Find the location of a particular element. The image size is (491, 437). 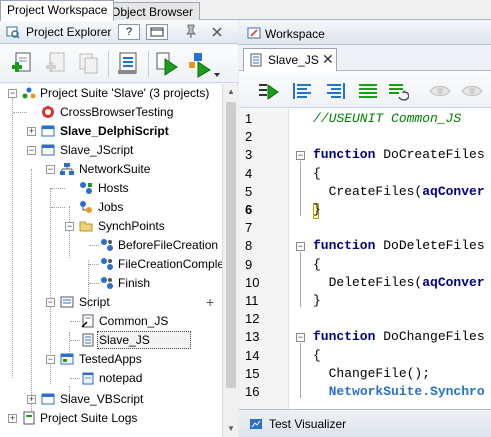

tab-slave-js: Slave_JS ✕ is located at coordinates (290, 59).